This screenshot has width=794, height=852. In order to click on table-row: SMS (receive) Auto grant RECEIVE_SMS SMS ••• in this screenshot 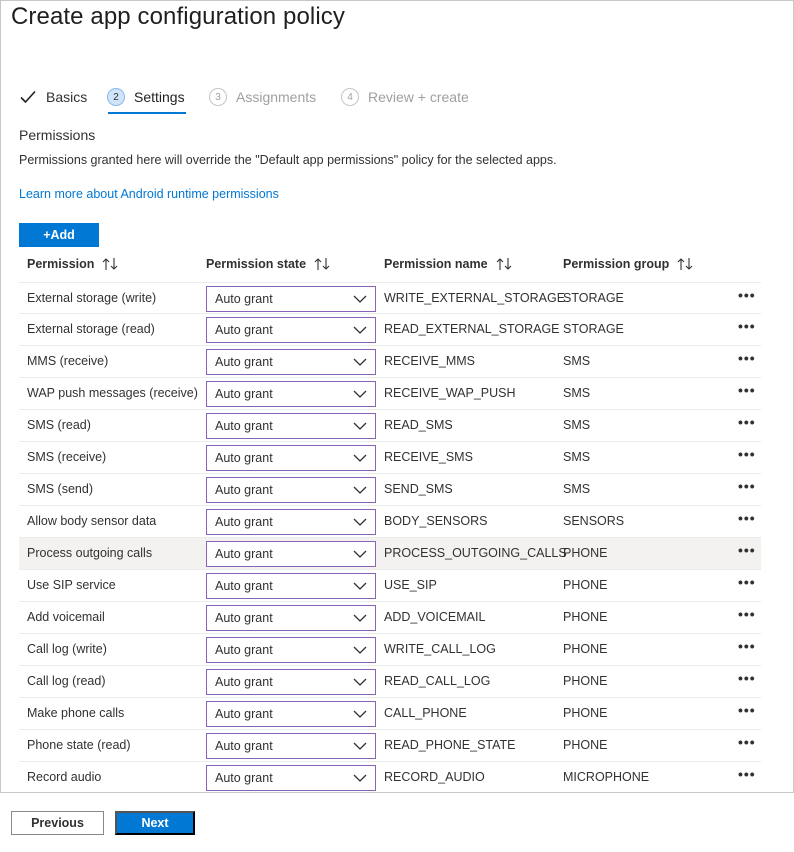, I will do `click(390, 458)`.